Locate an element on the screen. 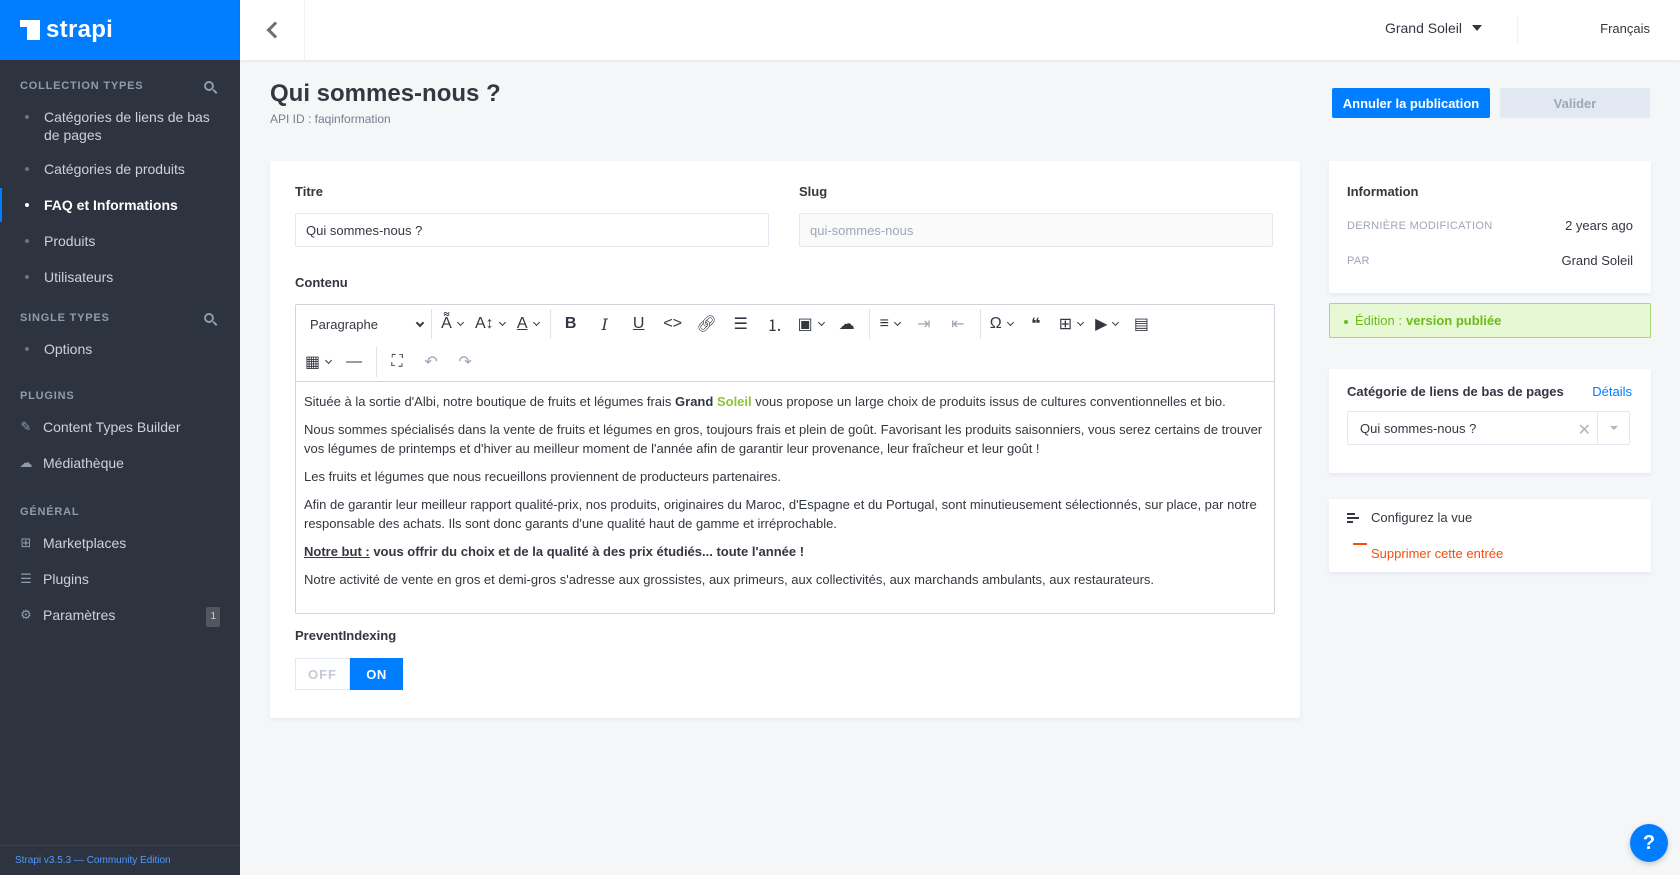  toggle-on-option: ON is located at coordinates (376, 674).